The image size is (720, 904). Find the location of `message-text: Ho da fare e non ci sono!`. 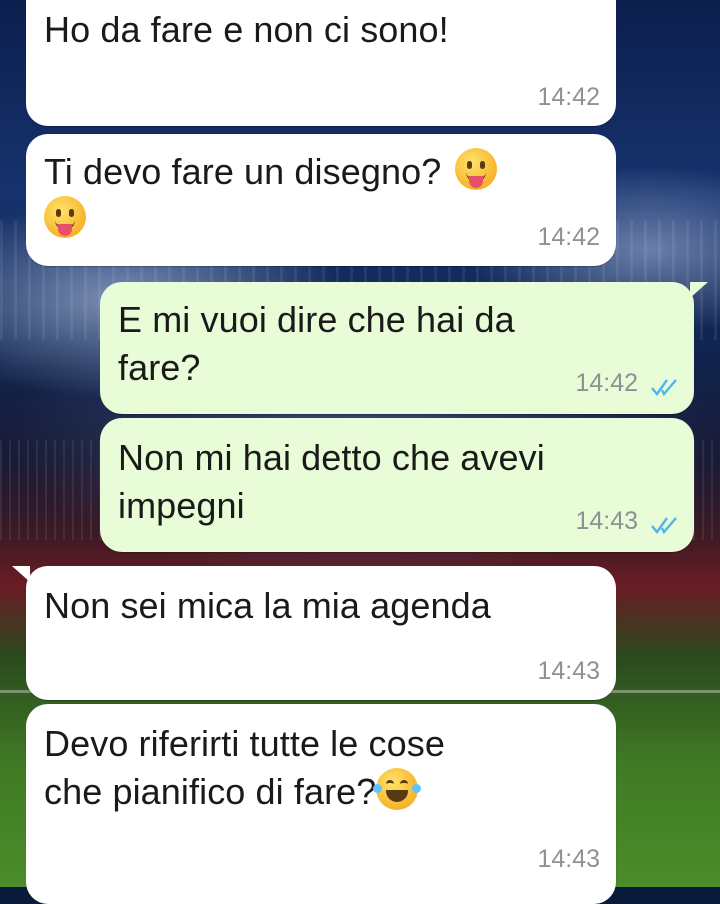

message-text: Ho da fare e non ci sono! is located at coordinates (246, 29).